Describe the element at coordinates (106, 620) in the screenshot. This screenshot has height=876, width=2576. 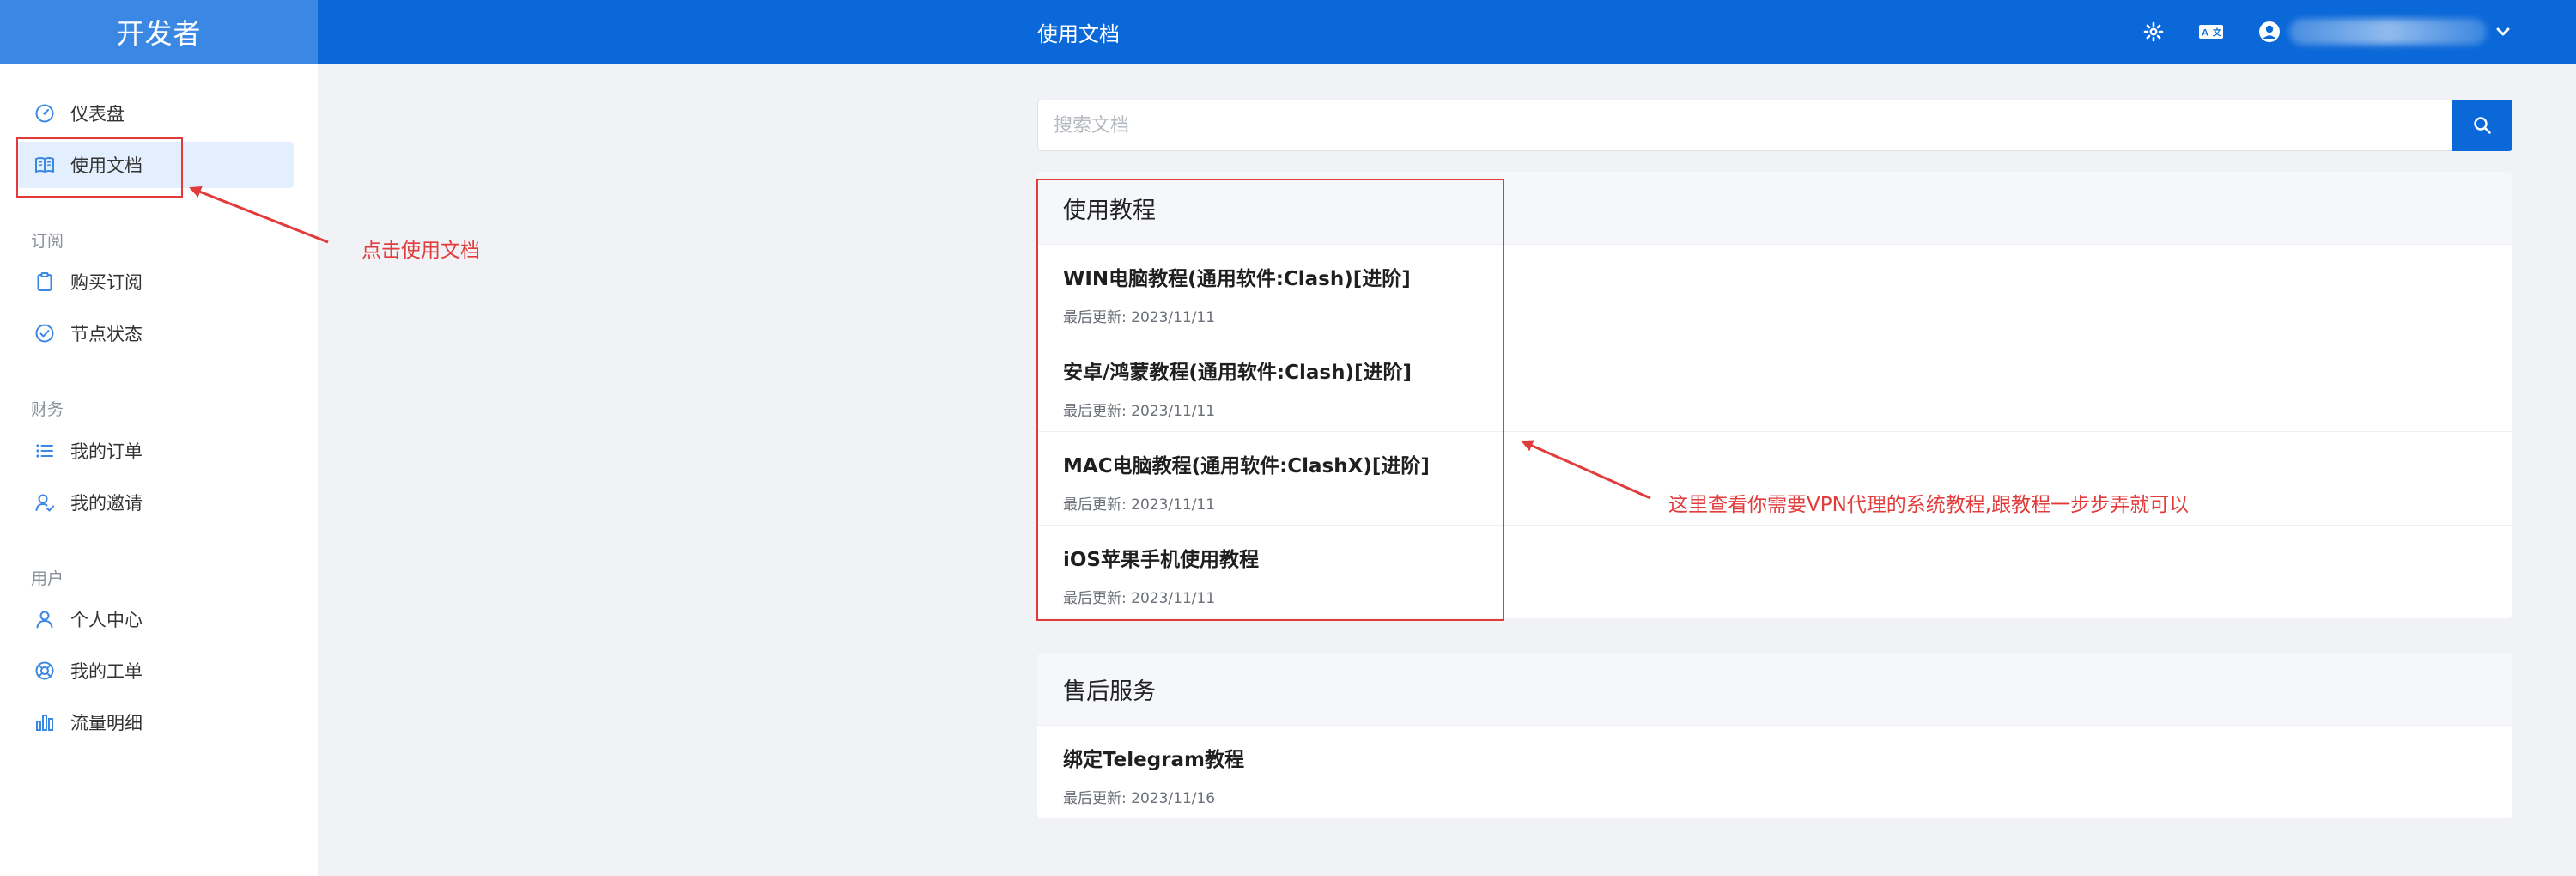
I see `sidebar-item-label: 个人中心` at that location.